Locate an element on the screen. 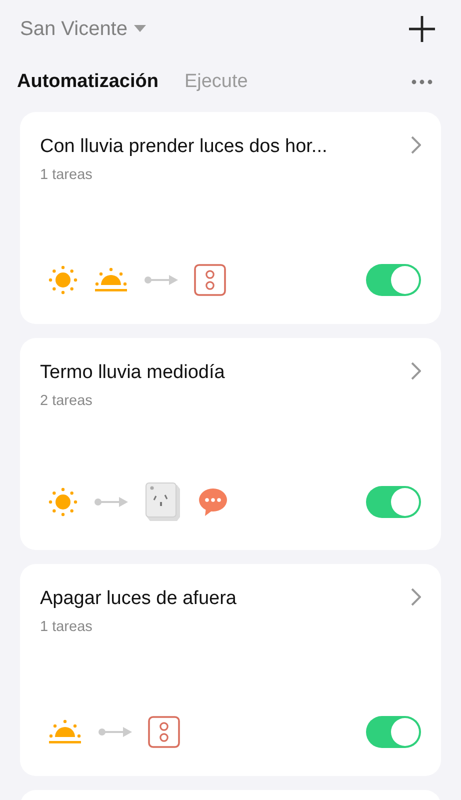 This screenshot has width=461, height=800. message-icon is located at coordinates (213, 502).